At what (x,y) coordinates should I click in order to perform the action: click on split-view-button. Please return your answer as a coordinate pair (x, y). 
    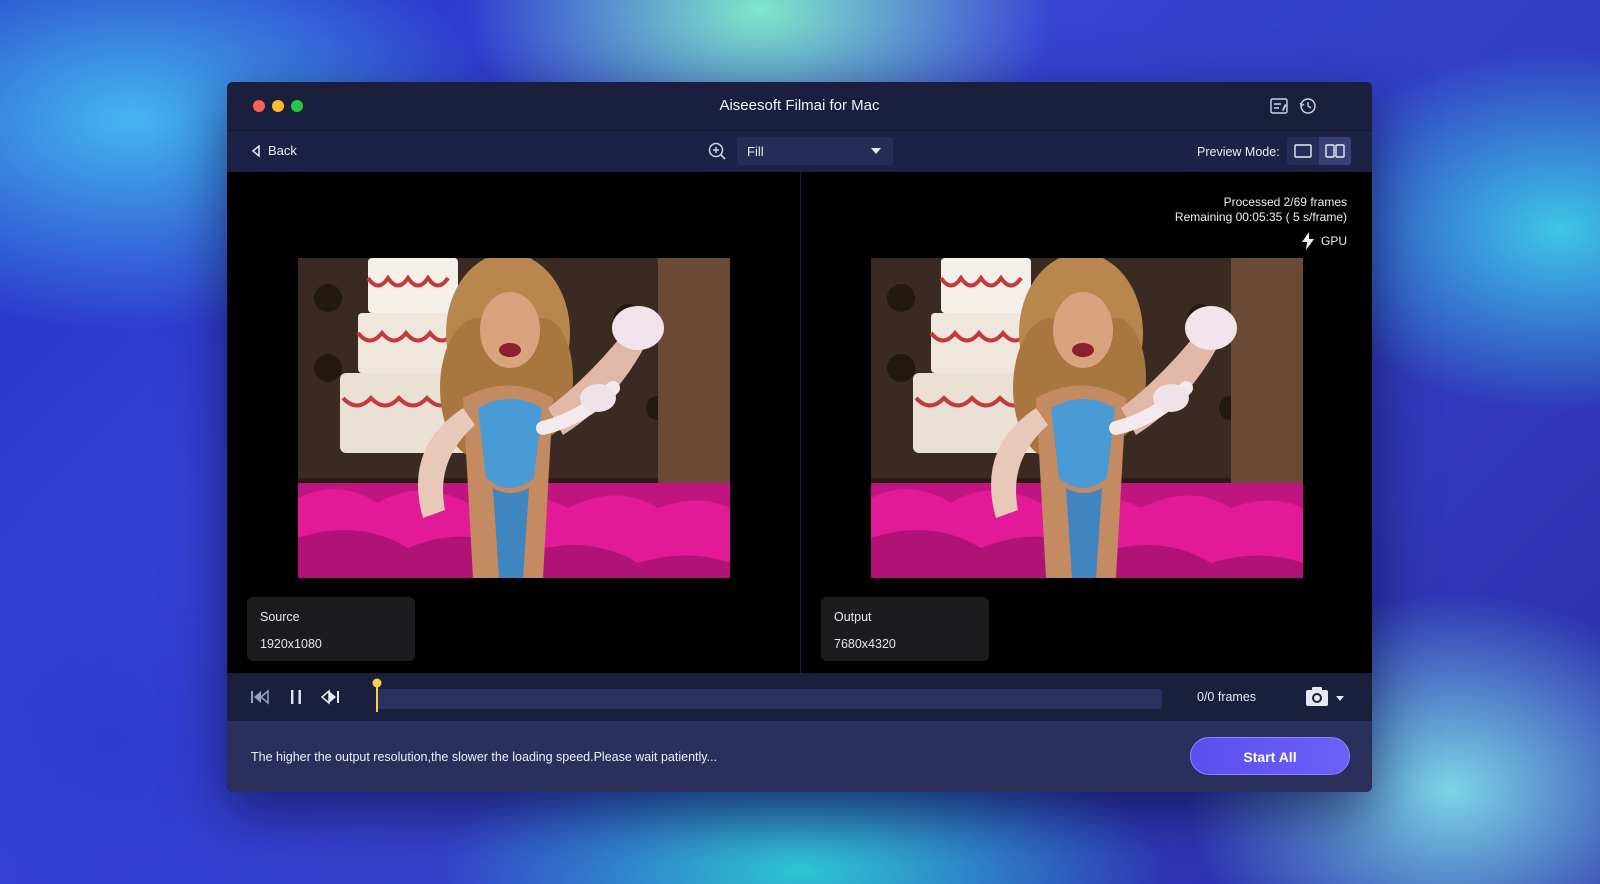
    Looking at the image, I should click on (1335, 151).